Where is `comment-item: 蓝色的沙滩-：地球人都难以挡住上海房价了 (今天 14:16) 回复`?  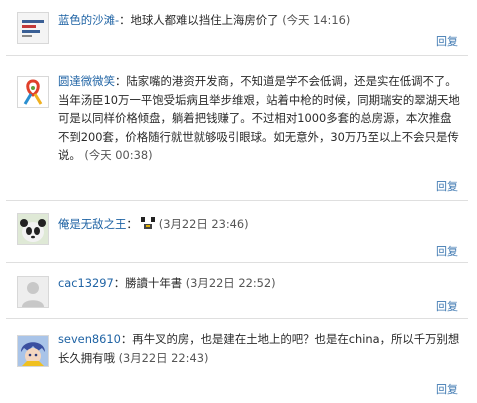 comment-item: 蓝色的沙滩-：地球人都难以挡住上海房价了 (今天 14:16) 回复 is located at coordinates (237, 28).